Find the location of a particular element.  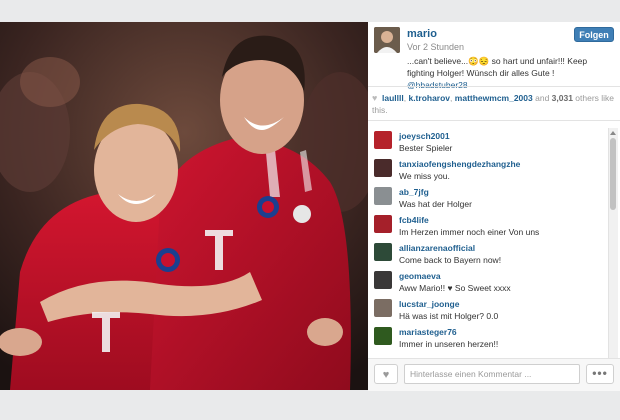

post-timestamp: Vor 2 Stunden is located at coordinates (436, 47).